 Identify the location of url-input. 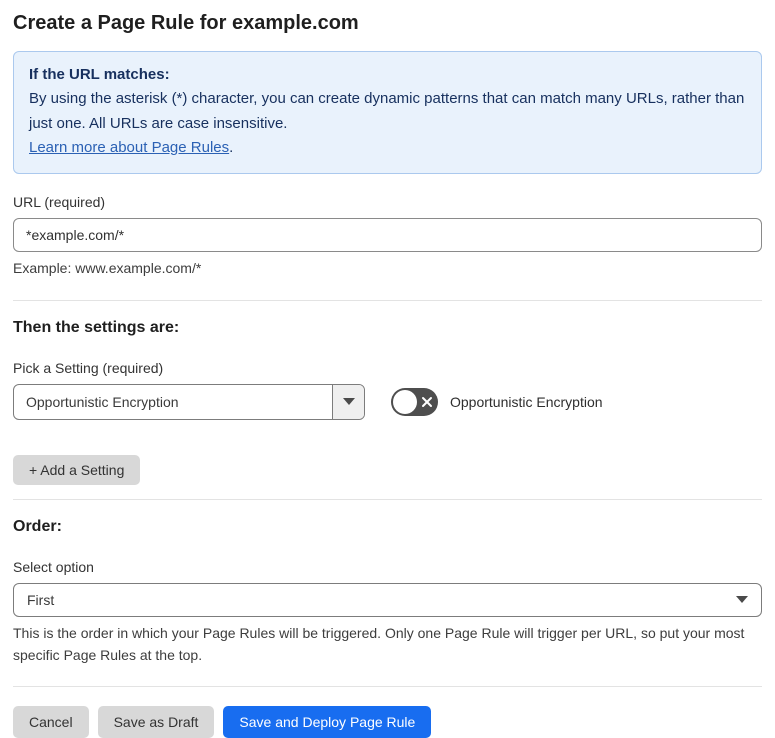
(387, 235).